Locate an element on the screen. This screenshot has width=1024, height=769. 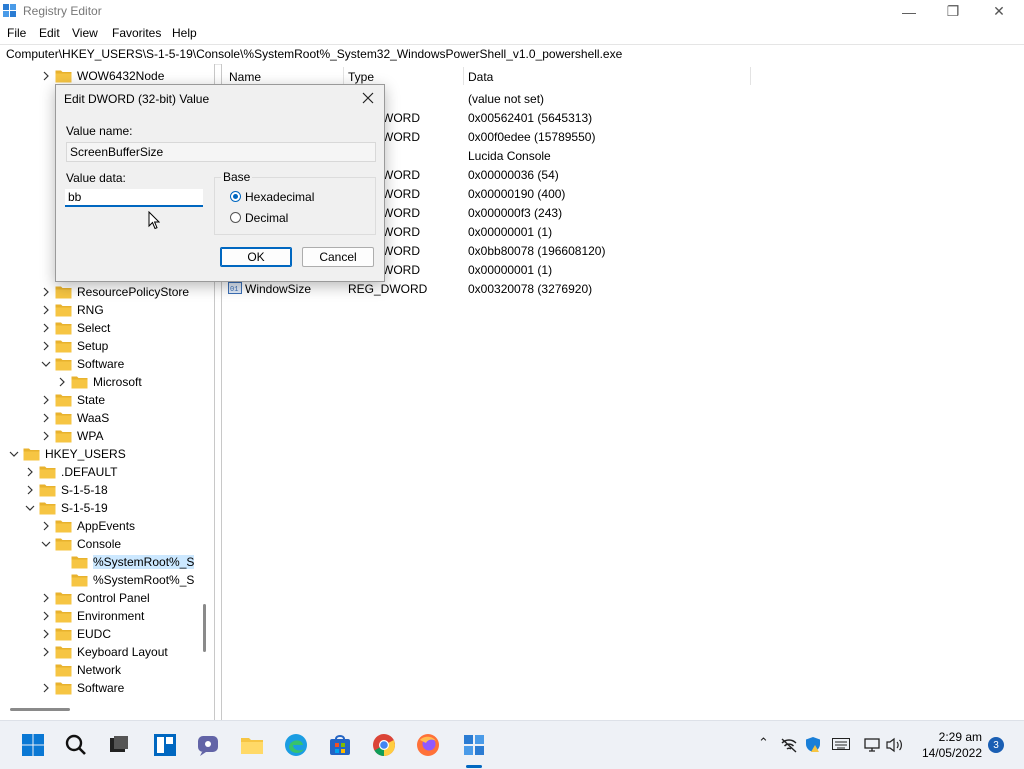
decimal-radio is located at coordinates (235, 217).